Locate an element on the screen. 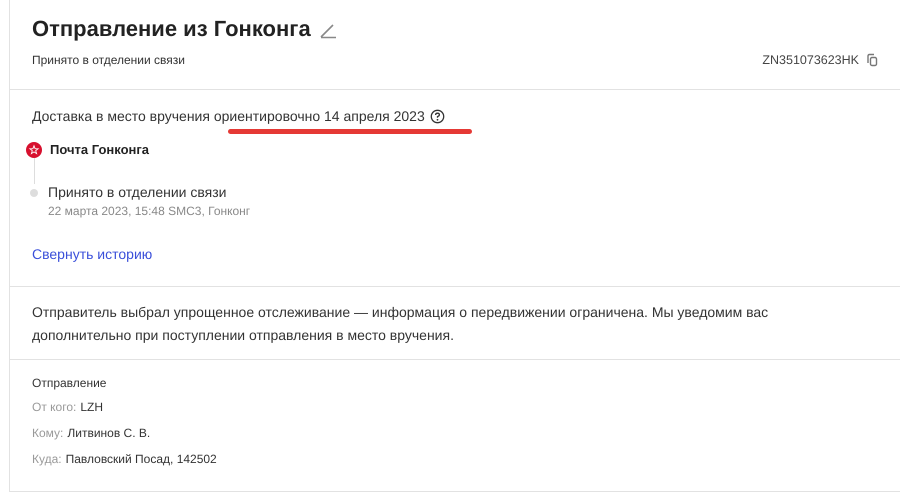 Image resolution: width=900 pixels, height=494 pixels. event-title: Принято в отделении связи is located at coordinates (138, 192).